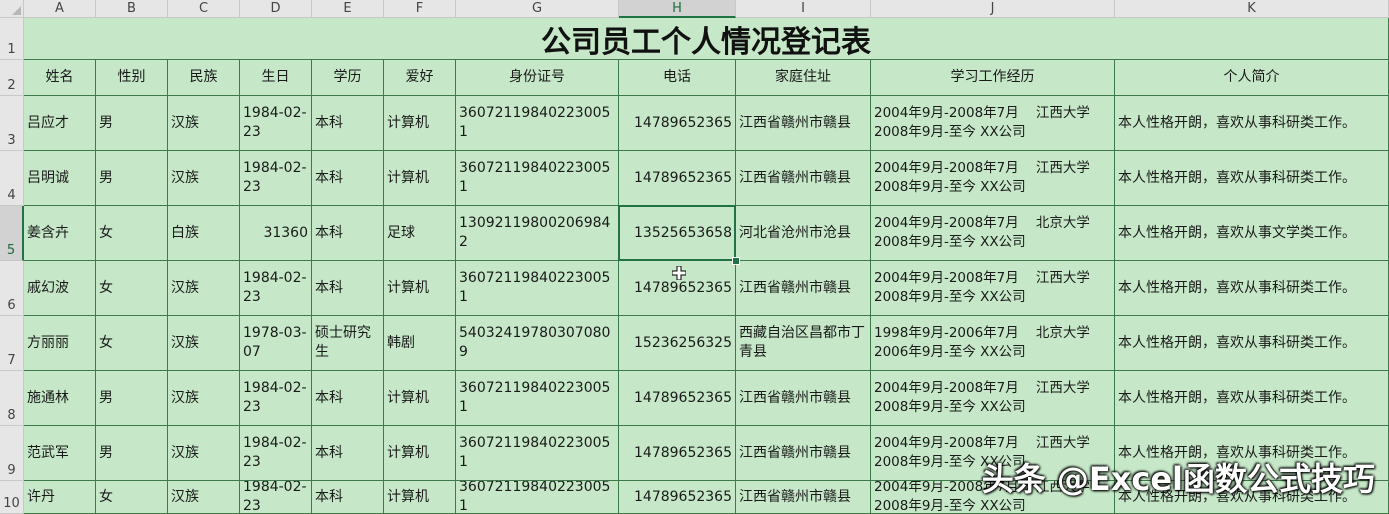 The width and height of the screenshot is (1389, 514). I want to click on row-header-9: 9, so click(12, 453).